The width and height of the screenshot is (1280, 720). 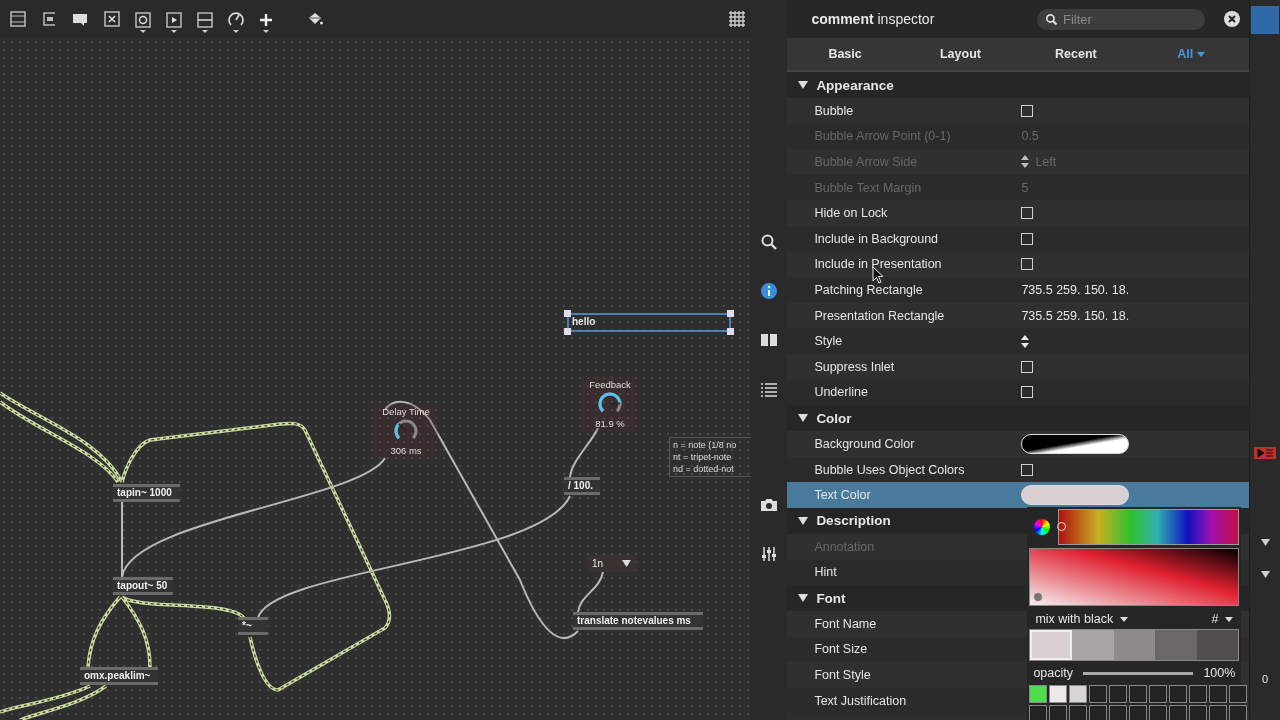 I want to click on dial-value: 306 ms, so click(x=406, y=450).